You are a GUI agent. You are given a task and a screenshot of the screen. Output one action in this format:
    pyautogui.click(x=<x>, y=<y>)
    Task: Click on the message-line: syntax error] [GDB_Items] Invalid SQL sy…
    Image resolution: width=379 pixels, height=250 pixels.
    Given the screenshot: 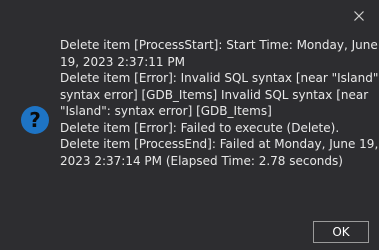 What is the action you would take?
    pyautogui.click(x=214, y=94)
    